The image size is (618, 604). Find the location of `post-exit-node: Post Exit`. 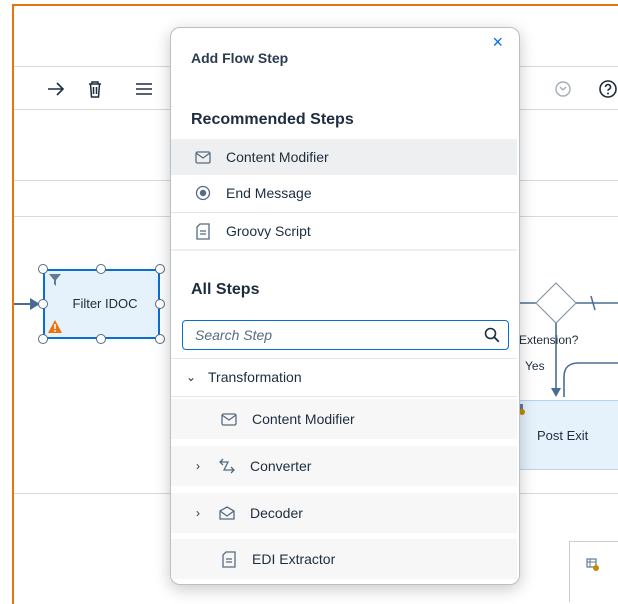

post-exit-node: Post Exit is located at coordinates (565, 435).